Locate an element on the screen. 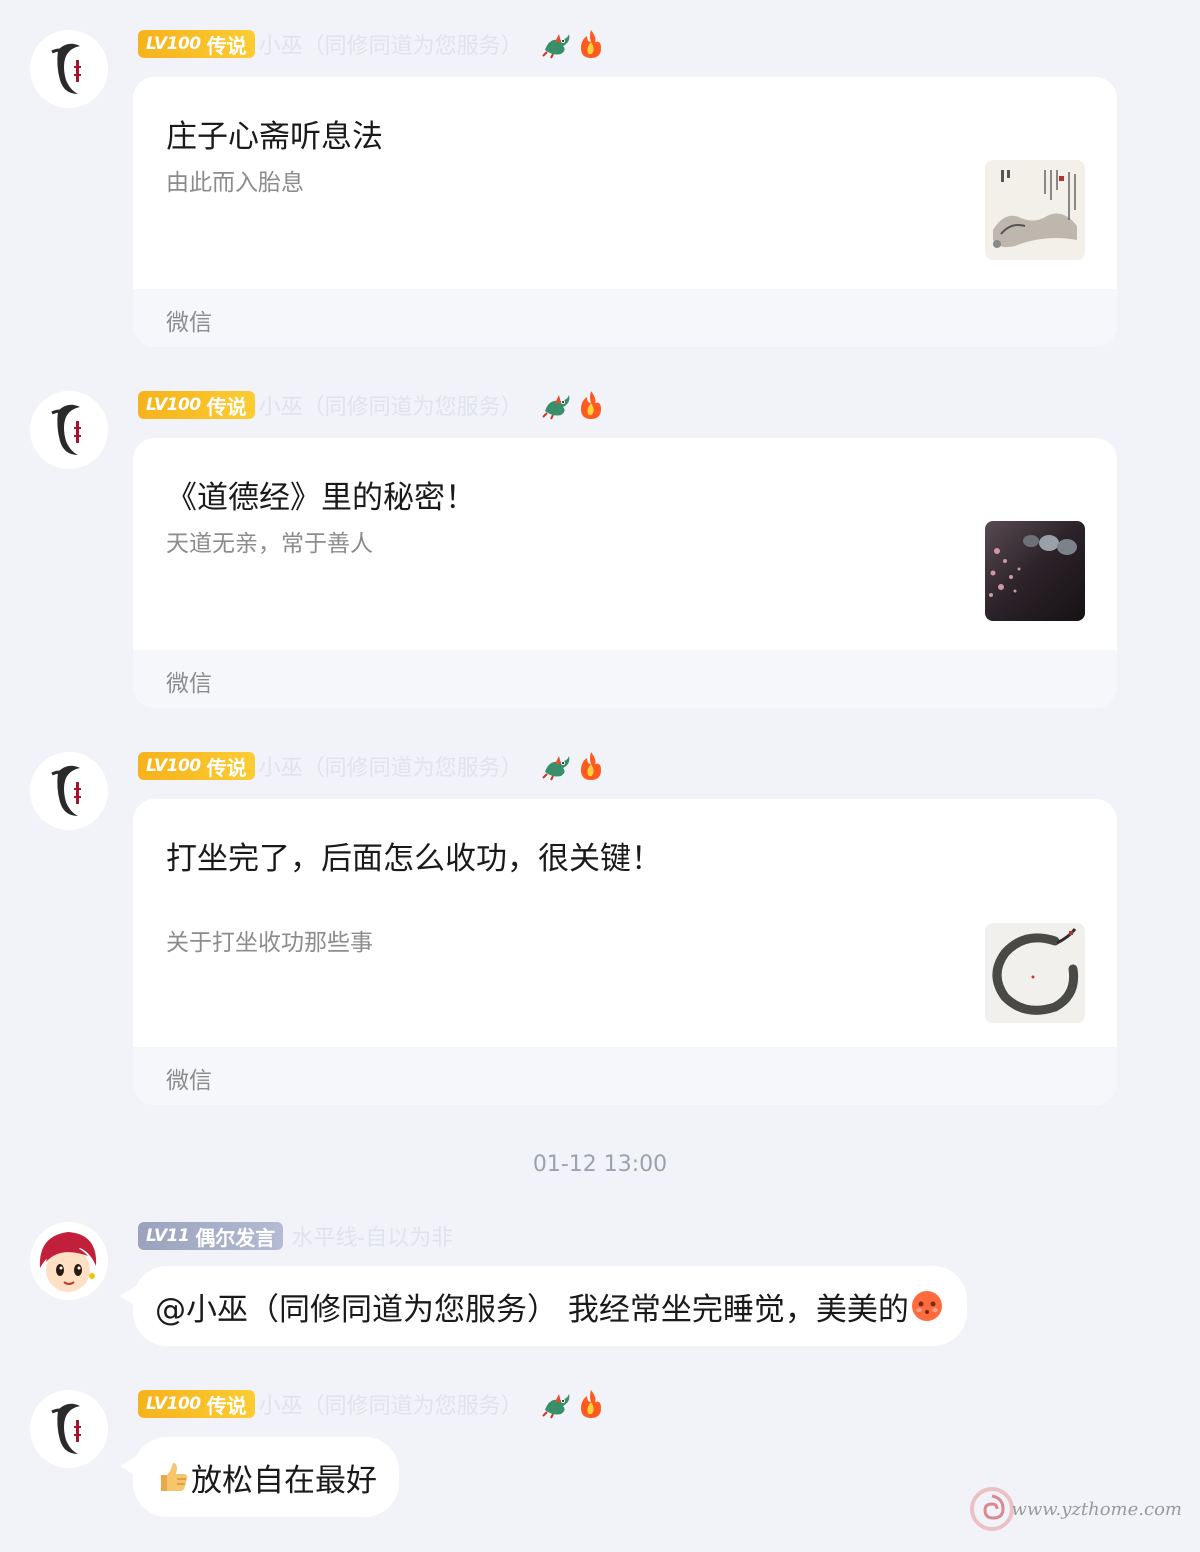  level-title: 偶尔发言 is located at coordinates (235, 1237).